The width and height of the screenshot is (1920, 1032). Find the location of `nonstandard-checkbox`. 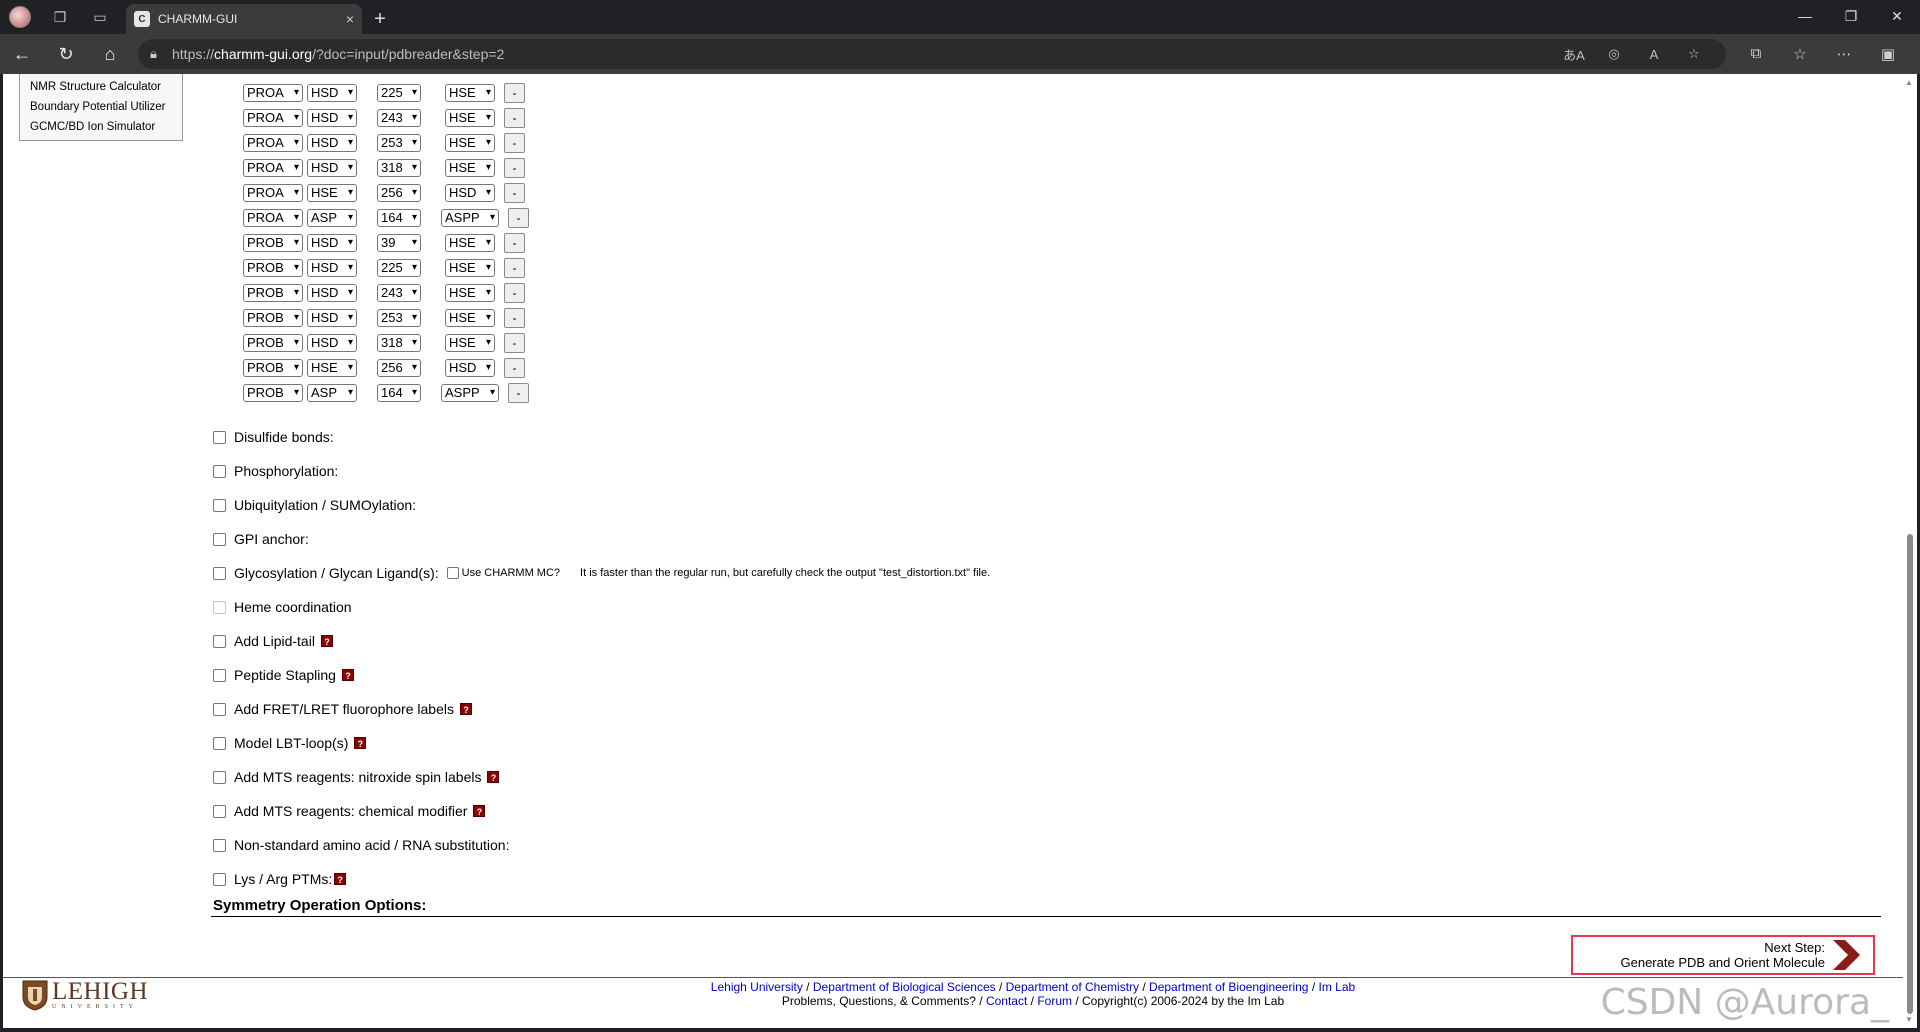

nonstandard-checkbox is located at coordinates (219, 845).